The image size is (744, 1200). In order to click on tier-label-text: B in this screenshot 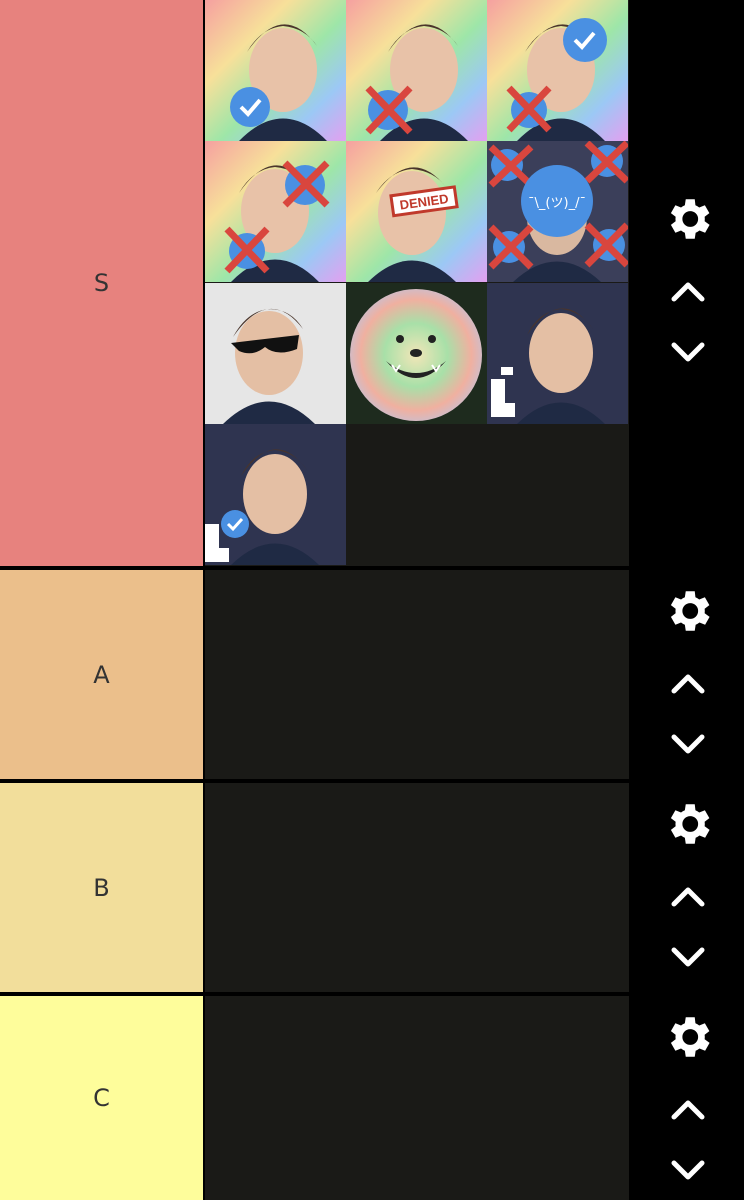, I will do `click(101, 887)`.